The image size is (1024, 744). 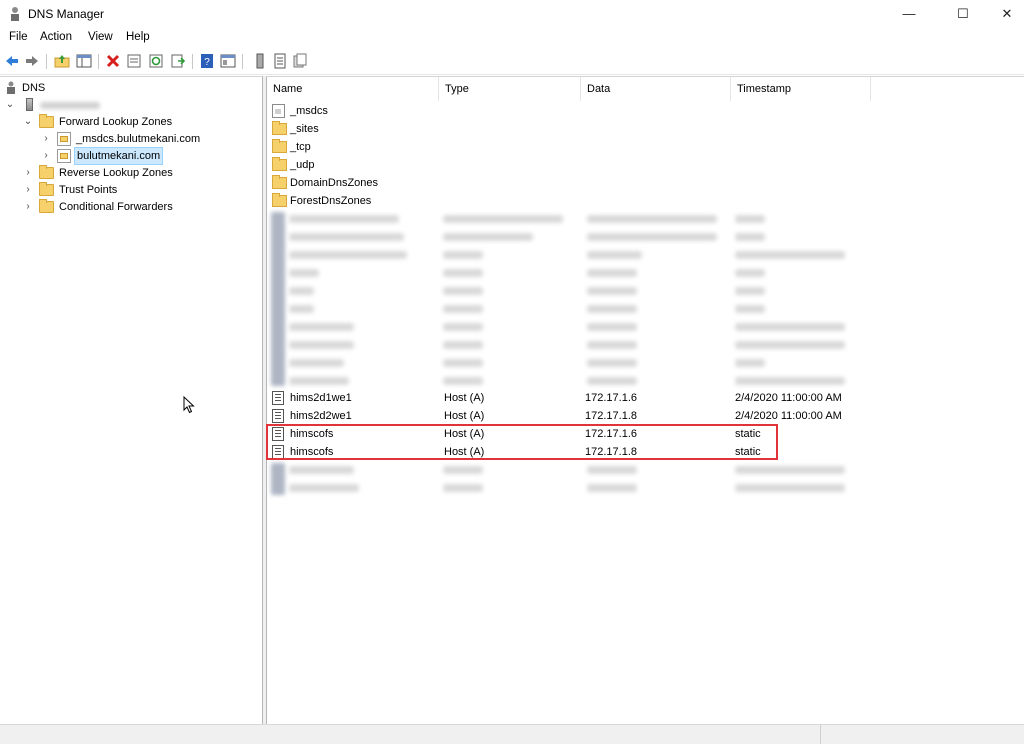 I want to click on back-icon, so click(x=12, y=61).